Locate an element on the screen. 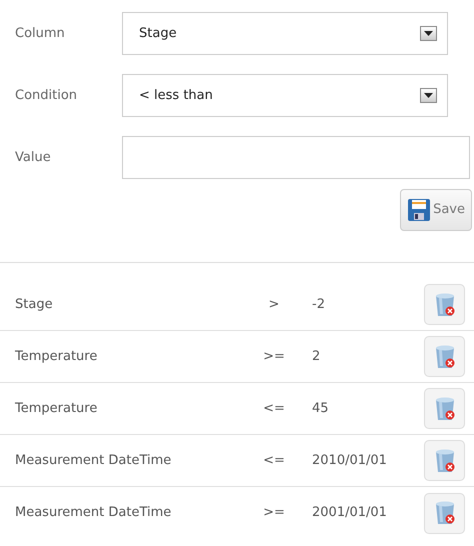 Image resolution: width=474 pixels, height=546 pixels. value-input is located at coordinates (296, 157).